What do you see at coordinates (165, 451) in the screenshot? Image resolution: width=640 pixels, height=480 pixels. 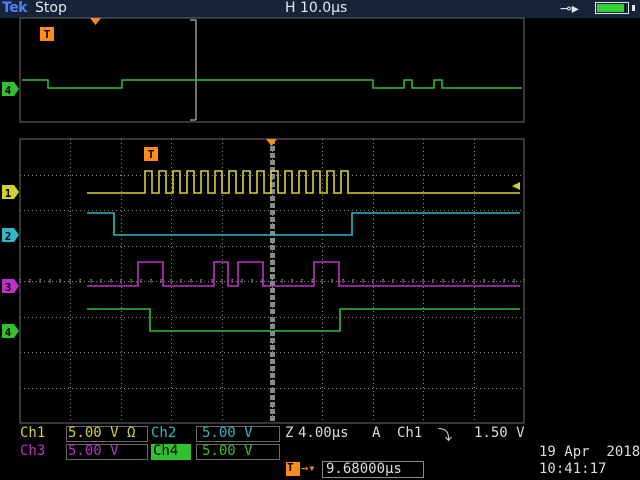 I see `ch4-label: Ch4` at bounding box center [165, 451].